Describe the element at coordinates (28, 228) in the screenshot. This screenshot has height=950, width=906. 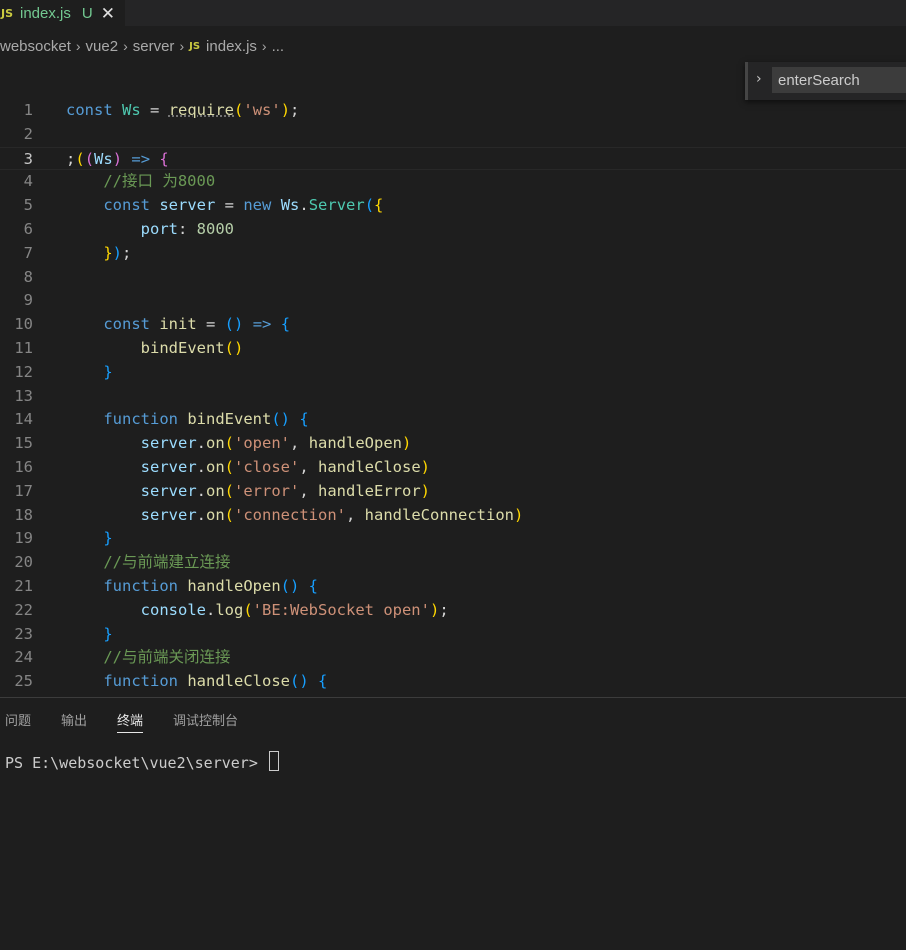
I see `line-number: 6` at that location.